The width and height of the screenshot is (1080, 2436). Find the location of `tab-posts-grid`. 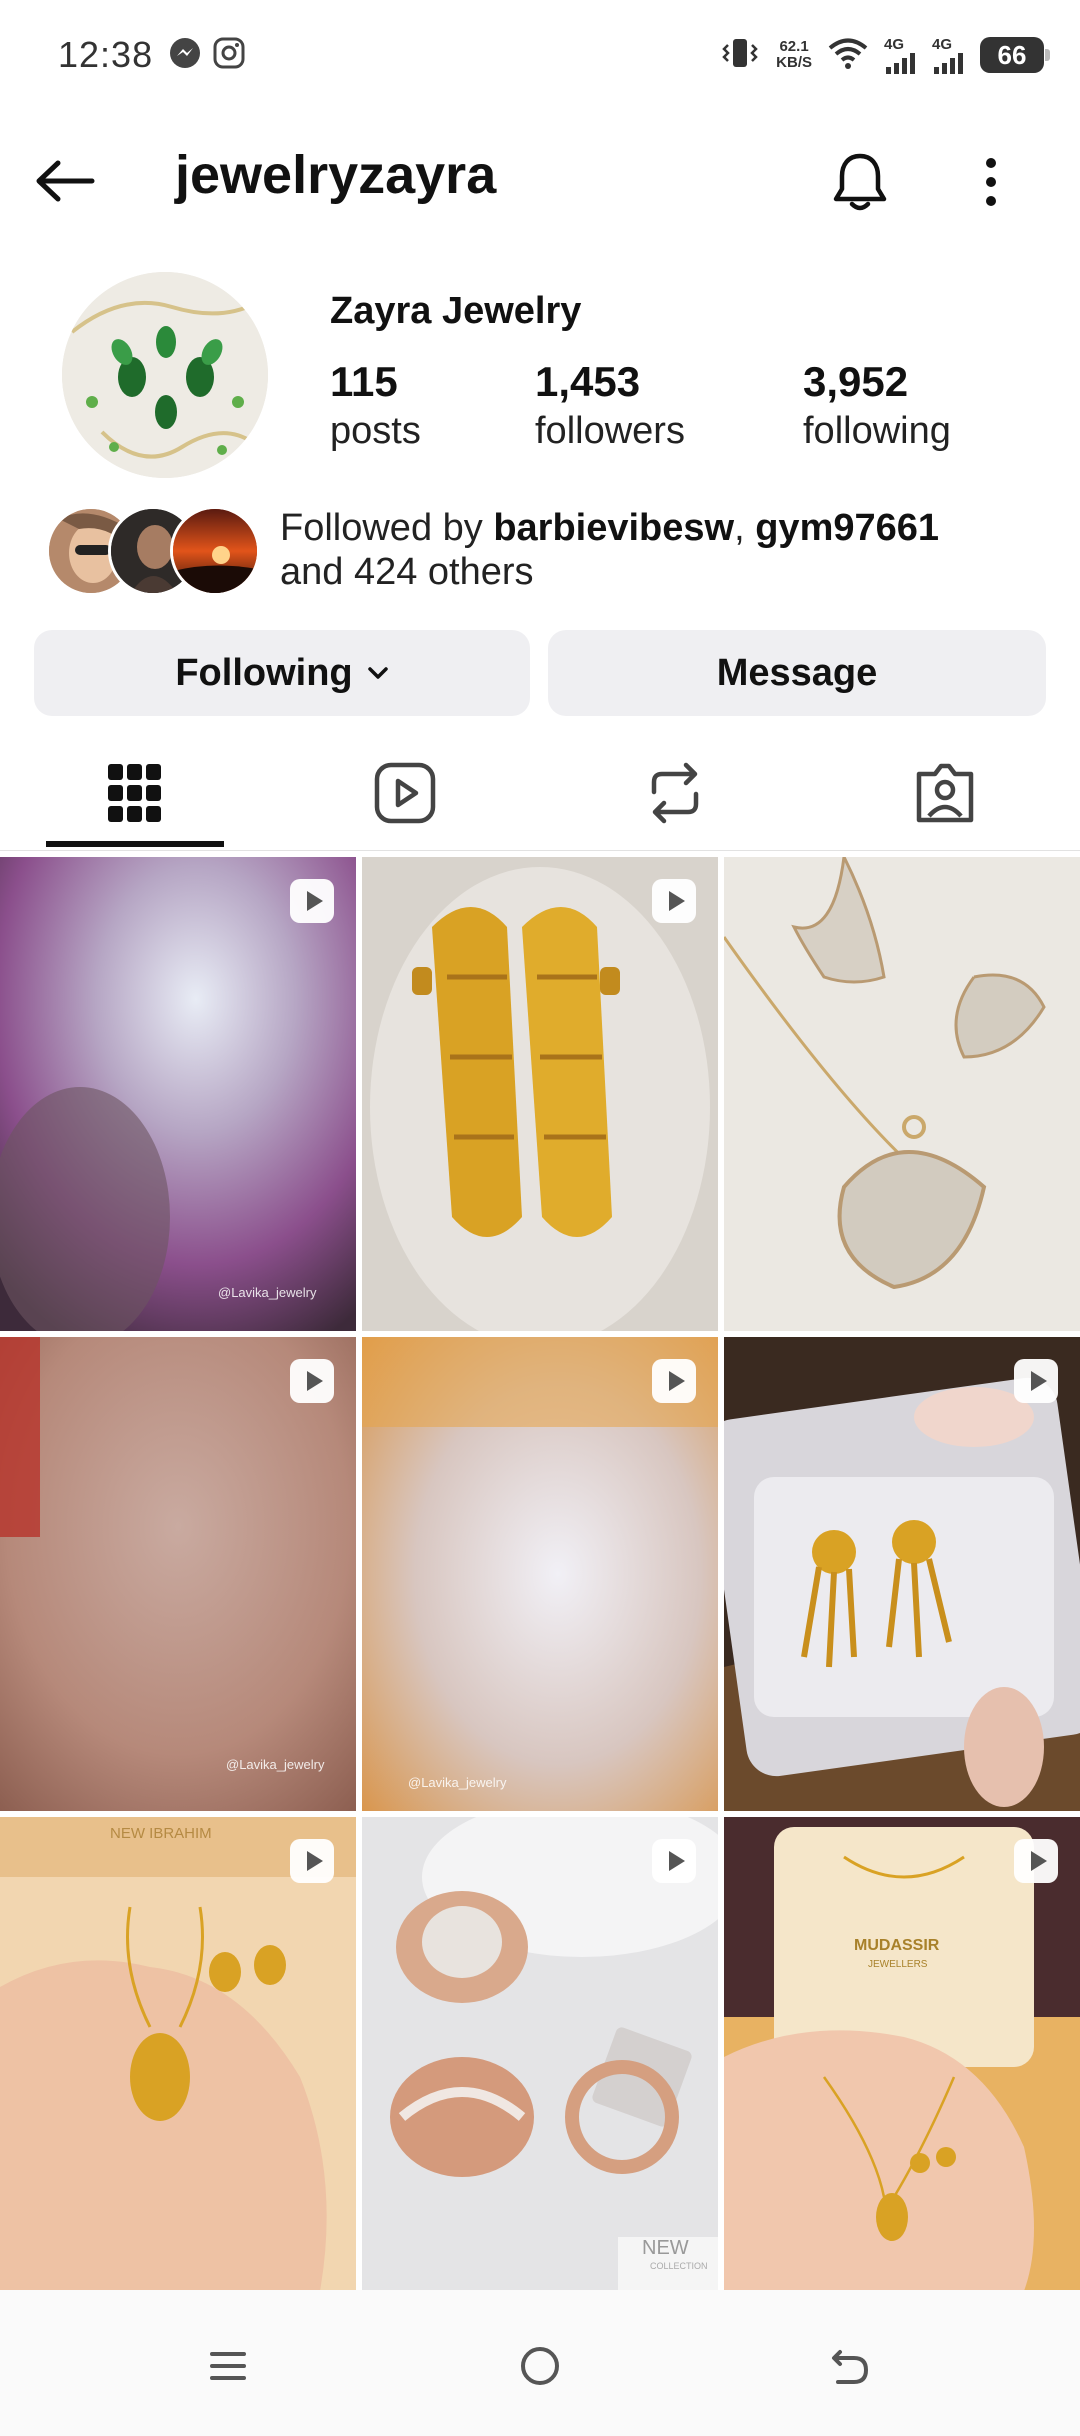

tab-posts-grid is located at coordinates (135, 792).